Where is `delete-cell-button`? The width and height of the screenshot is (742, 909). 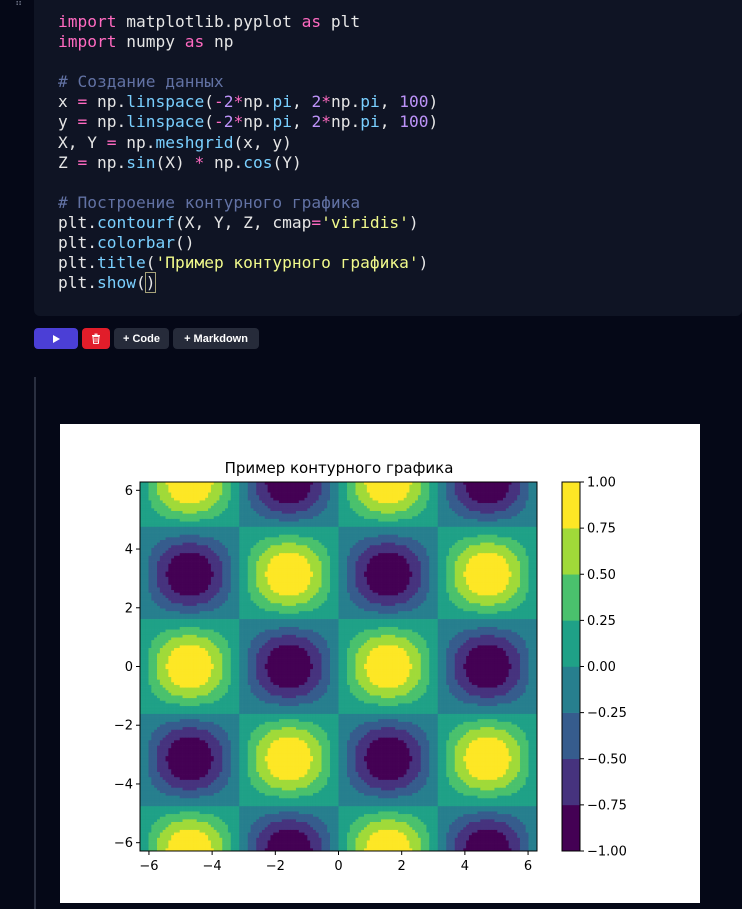
delete-cell-button is located at coordinates (96, 338).